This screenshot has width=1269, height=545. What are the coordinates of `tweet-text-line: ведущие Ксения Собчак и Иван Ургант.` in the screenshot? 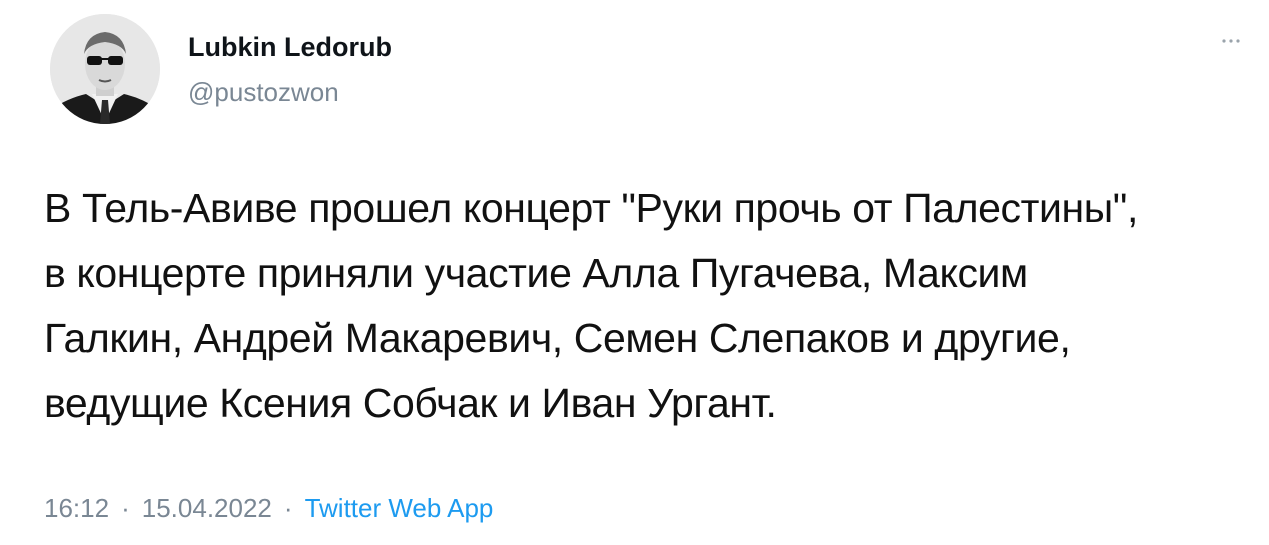 It's located at (410, 403).